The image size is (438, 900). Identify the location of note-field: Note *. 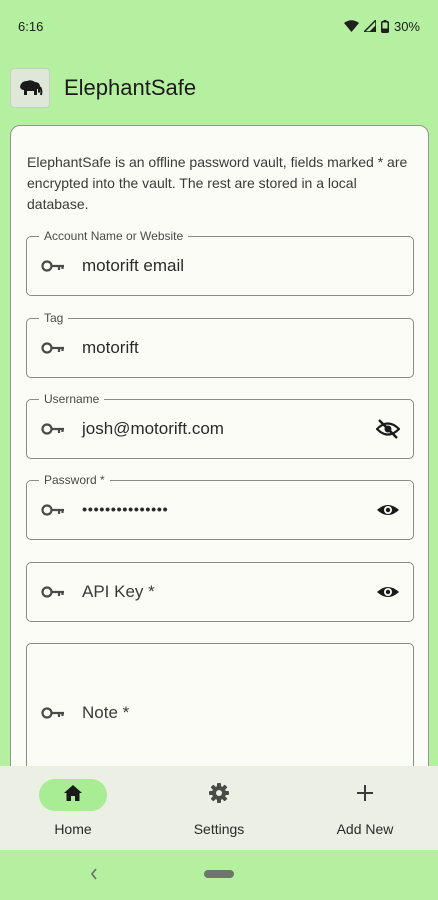
(220, 713).